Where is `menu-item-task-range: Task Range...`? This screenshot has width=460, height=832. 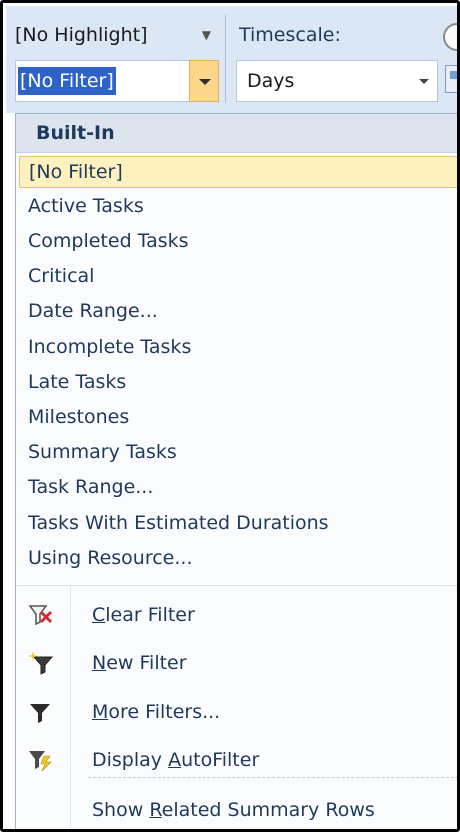 menu-item-task-range: Task Range... is located at coordinates (238, 487).